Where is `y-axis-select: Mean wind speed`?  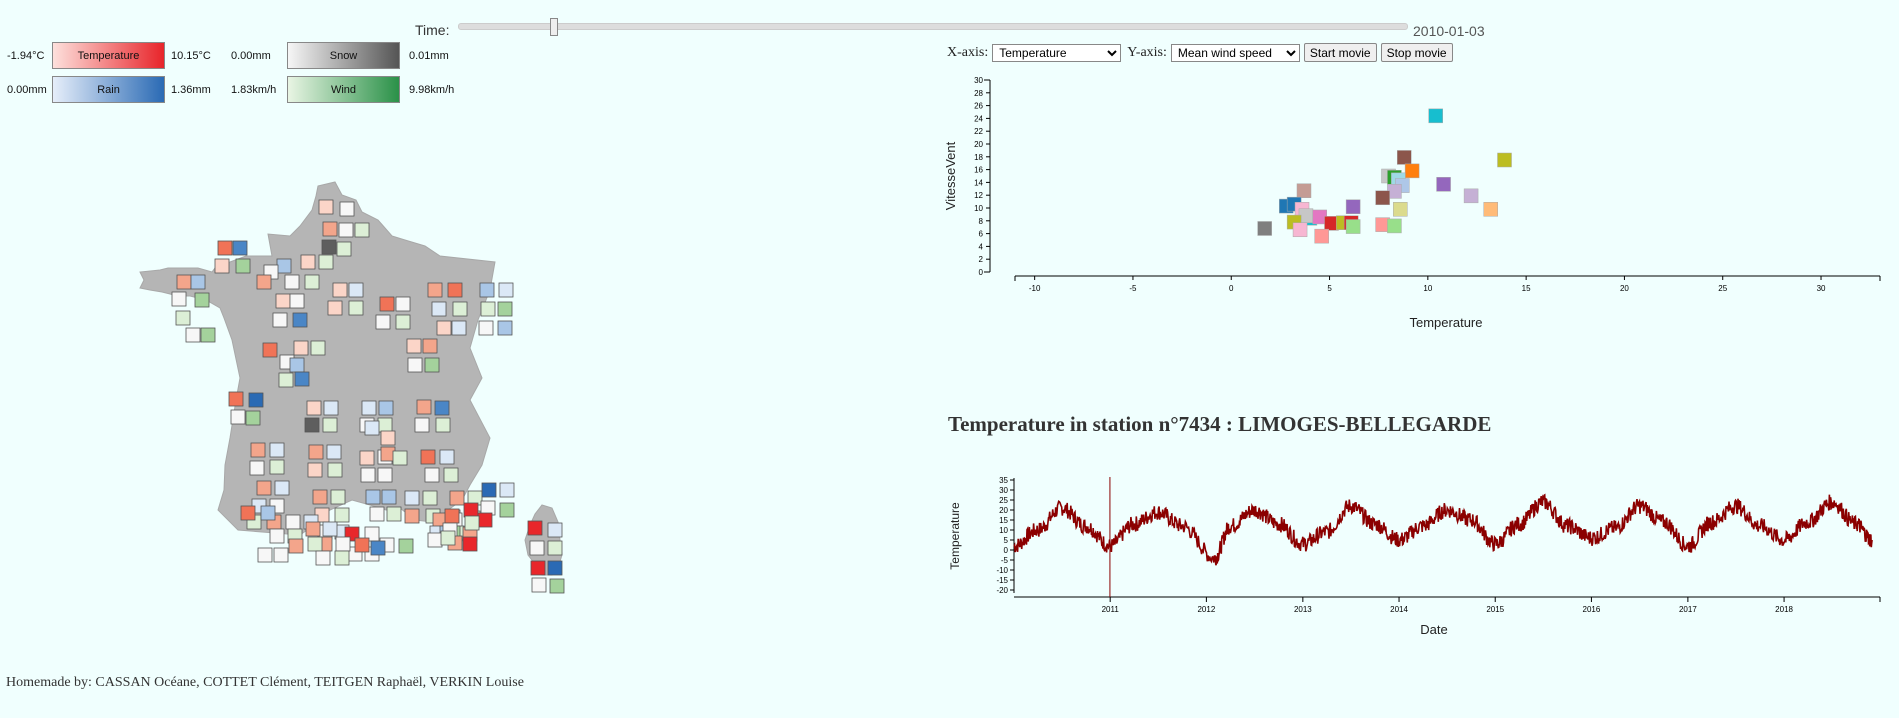 y-axis-select: Mean wind speed is located at coordinates (1235, 52).